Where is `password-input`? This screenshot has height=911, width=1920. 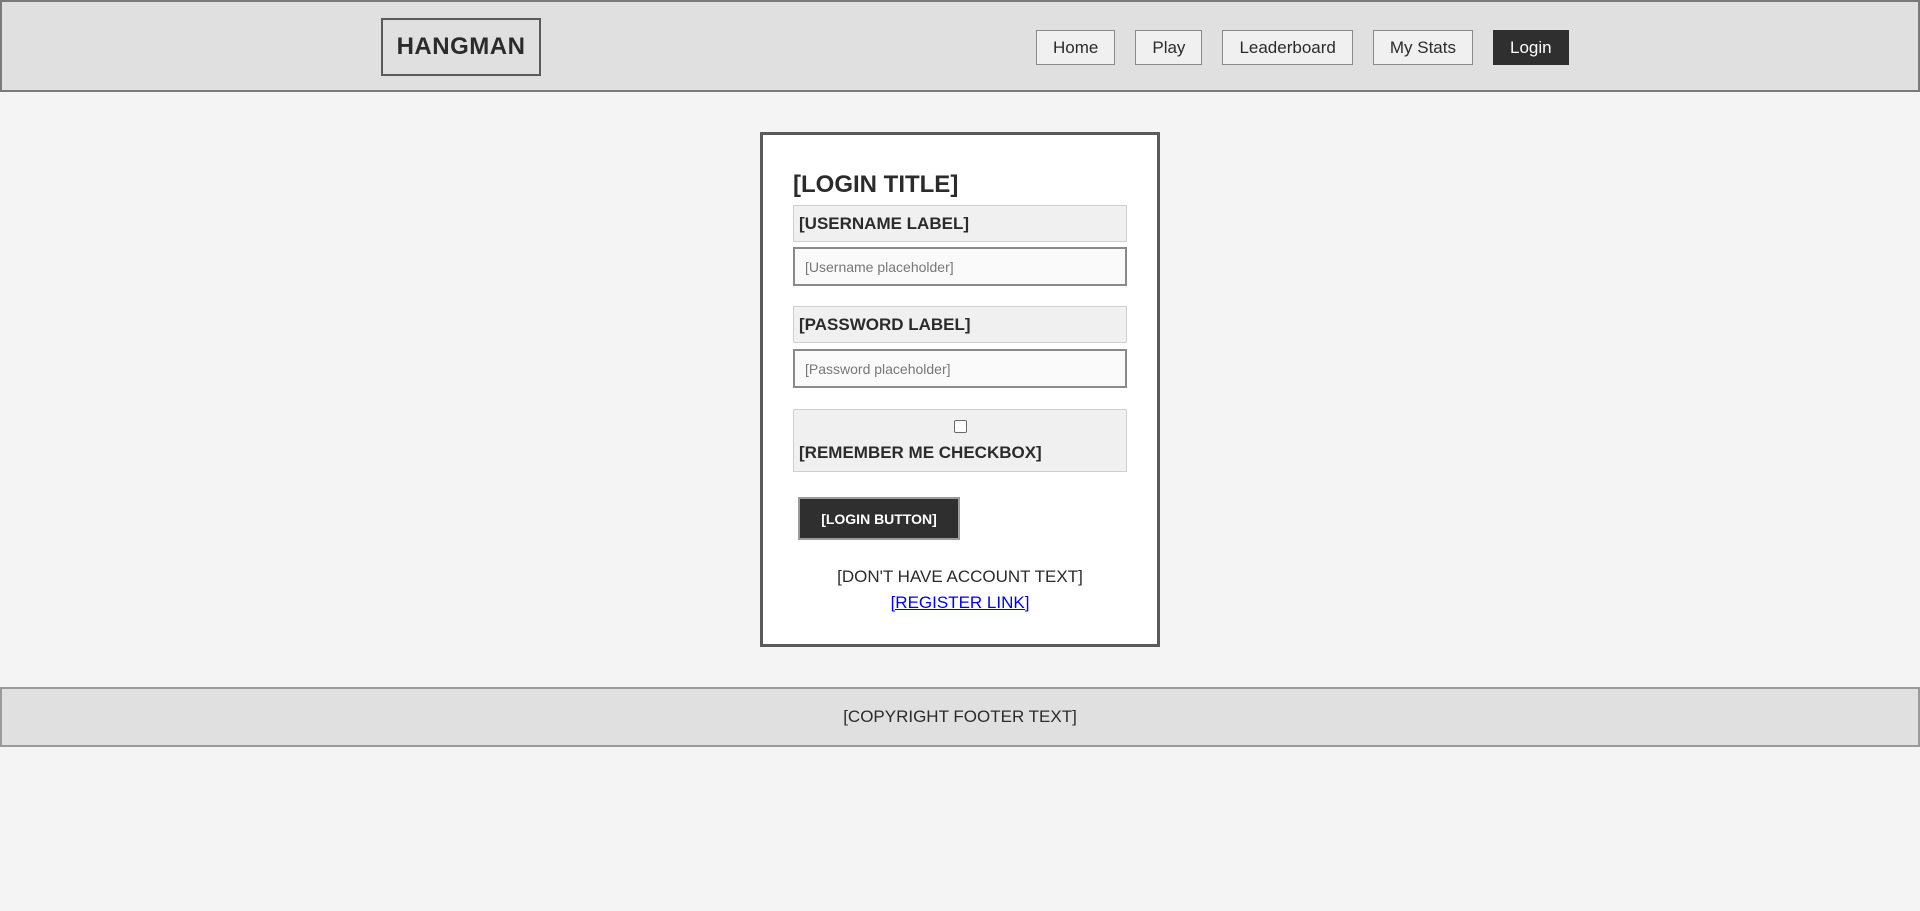 password-input is located at coordinates (960, 368).